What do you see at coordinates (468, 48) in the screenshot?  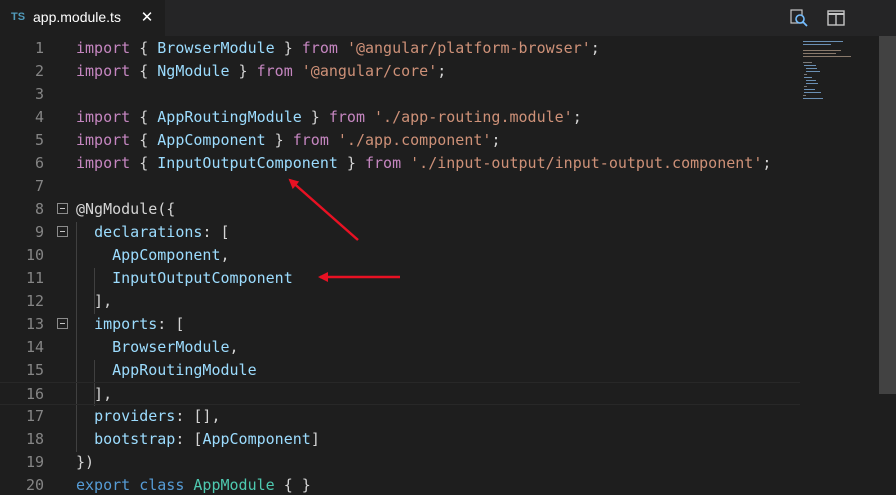 I see `code-token: '@angular/platform-browser'` at bounding box center [468, 48].